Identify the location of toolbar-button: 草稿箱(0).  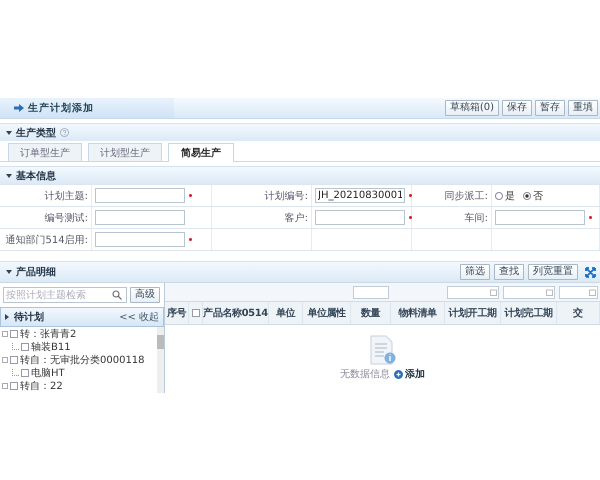
(471, 108).